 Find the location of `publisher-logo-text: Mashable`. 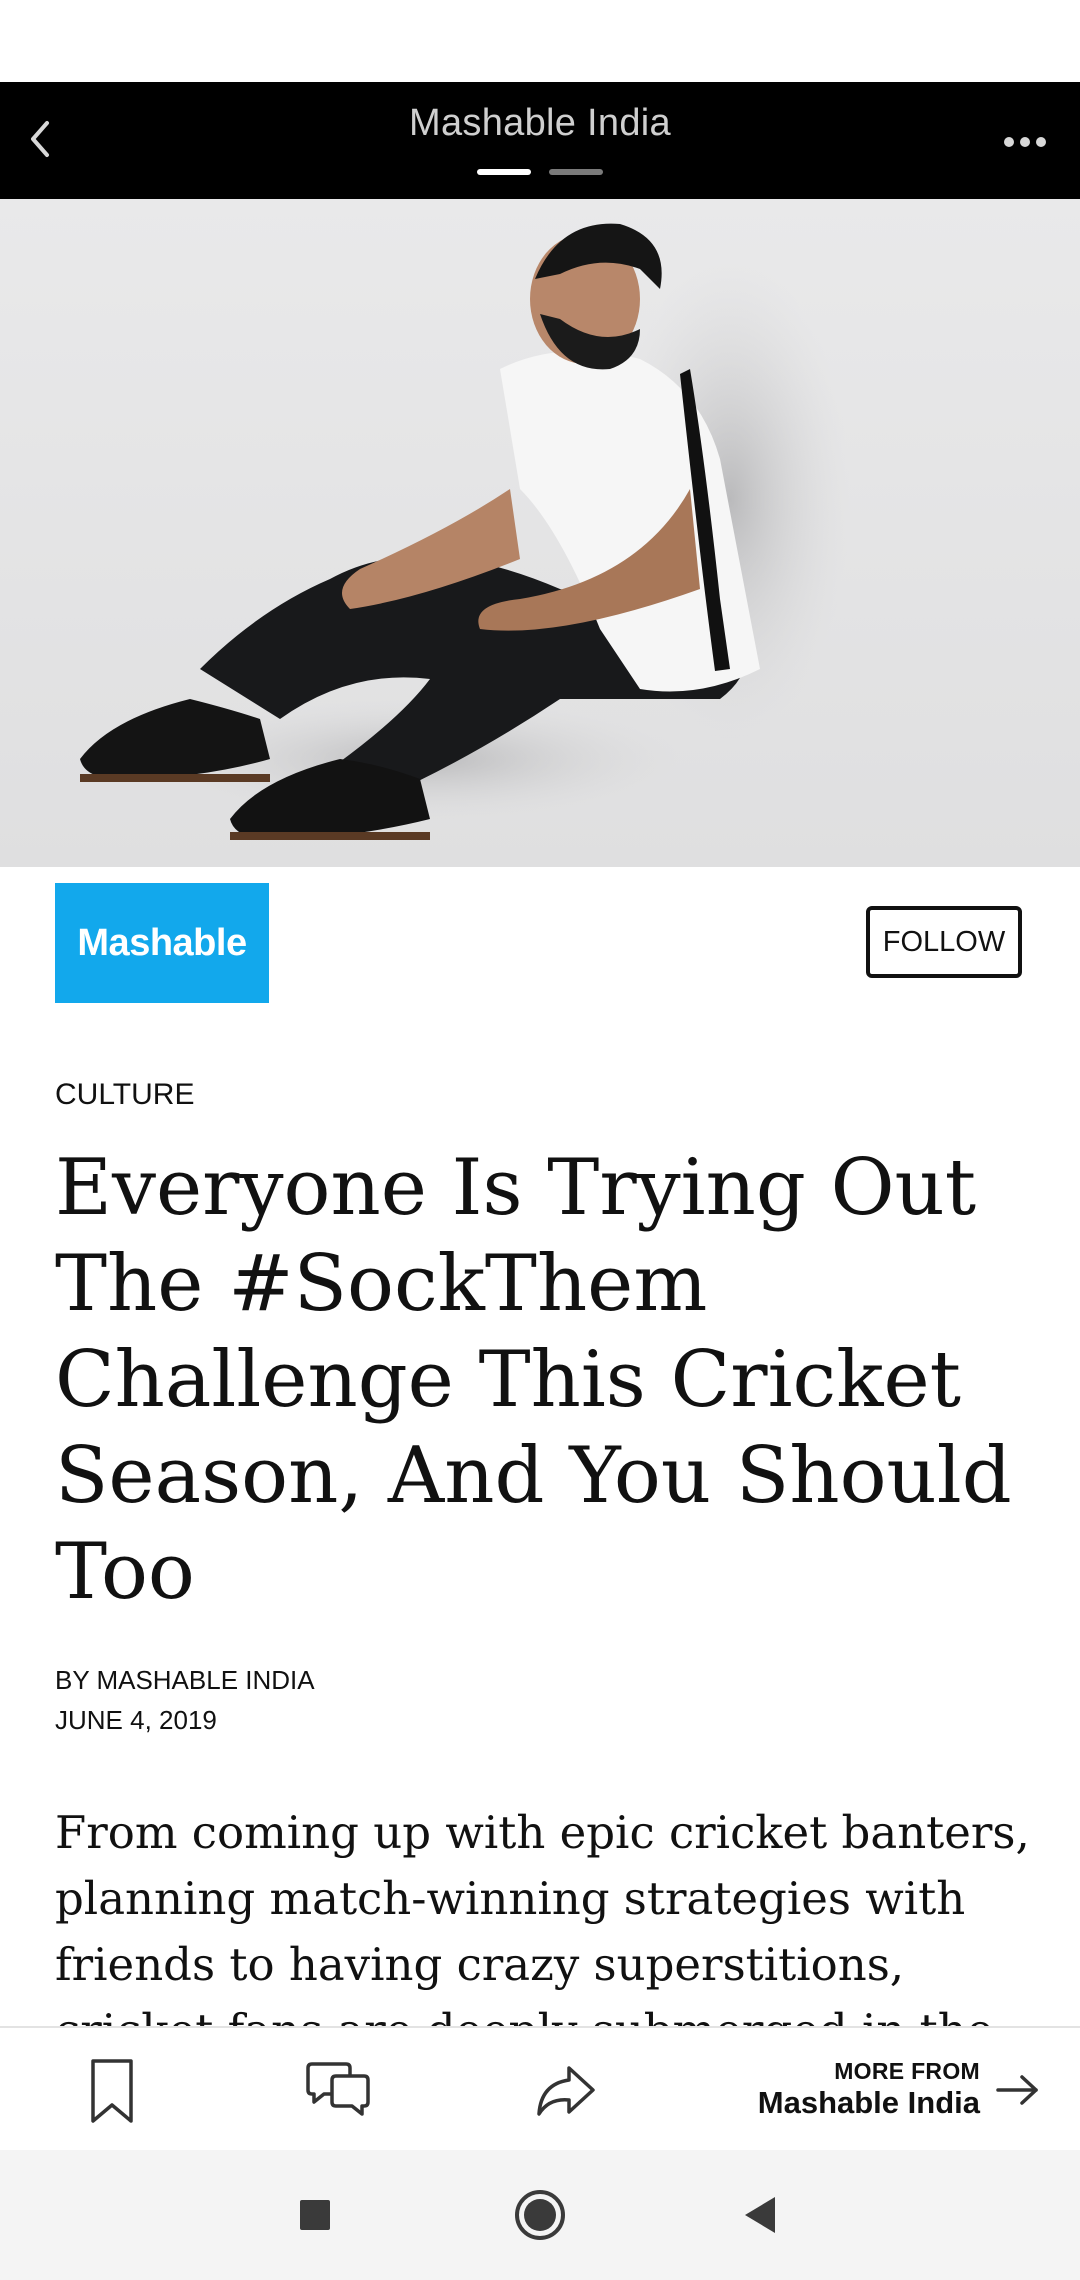

publisher-logo-text: Mashable is located at coordinates (162, 942).